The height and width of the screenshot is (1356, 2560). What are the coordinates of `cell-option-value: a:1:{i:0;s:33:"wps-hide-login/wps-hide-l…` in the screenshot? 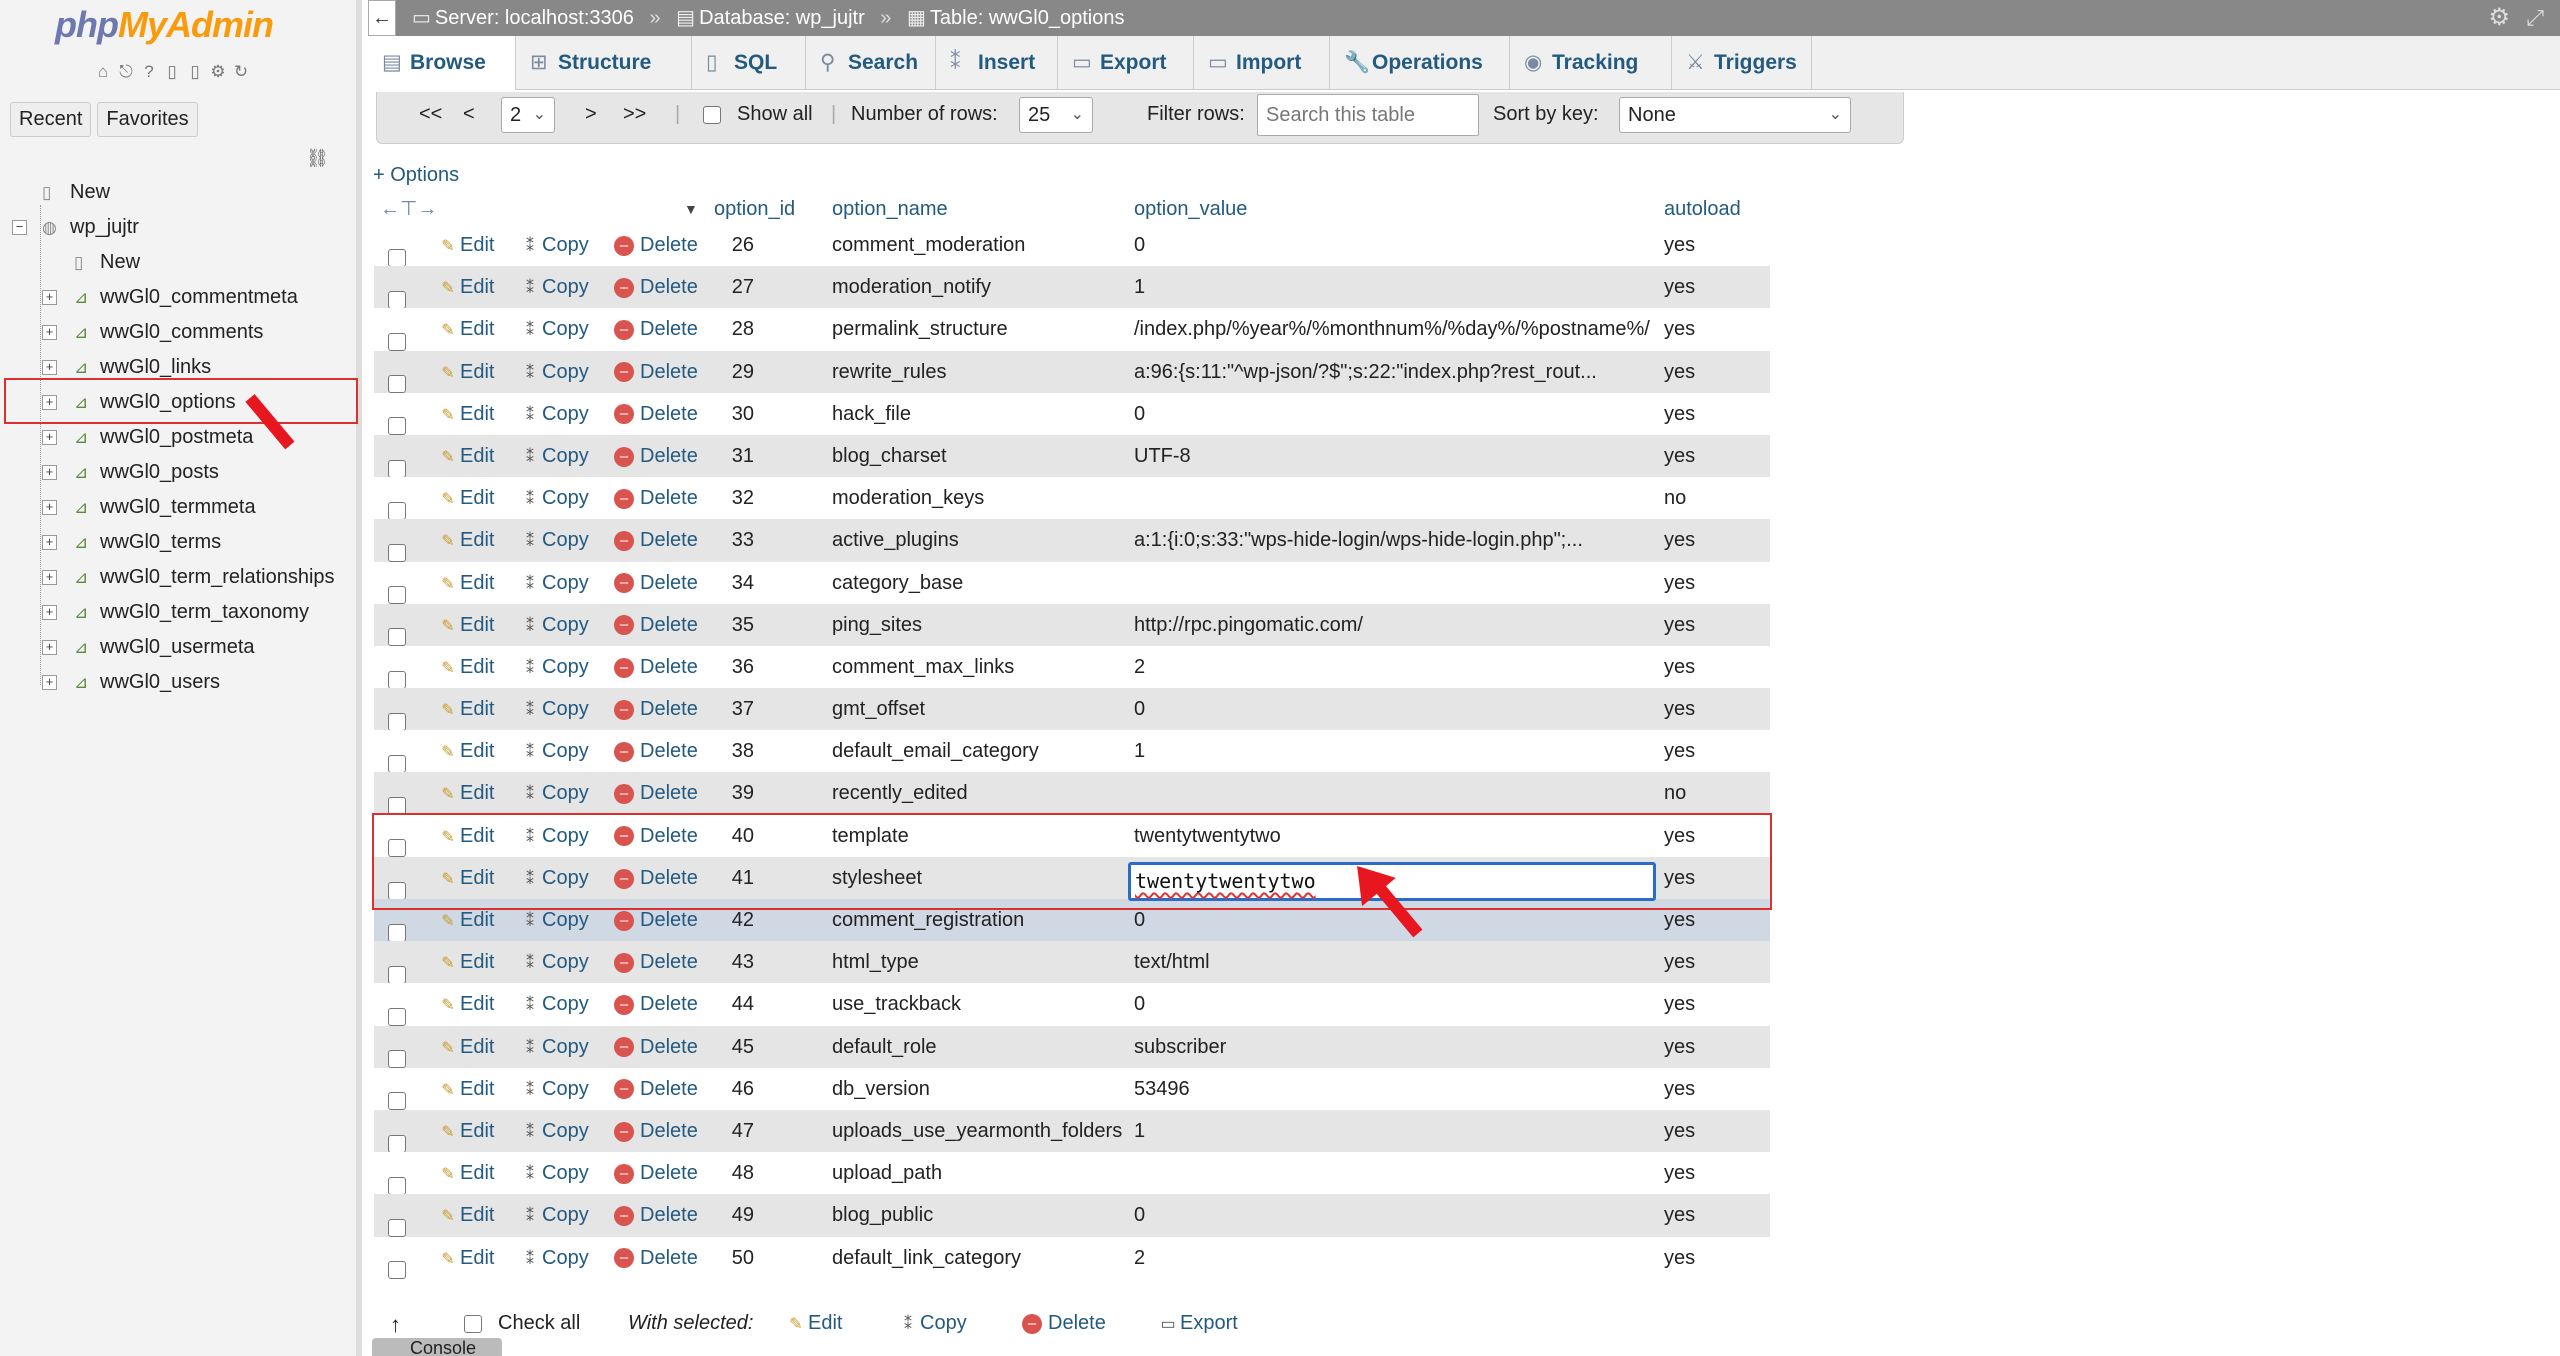 It's located at (1358, 540).